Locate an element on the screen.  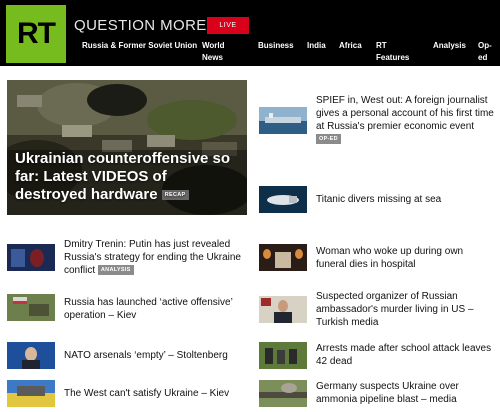
nav-russia: Russia & Former Soviet Union is located at coordinates (141, 46).